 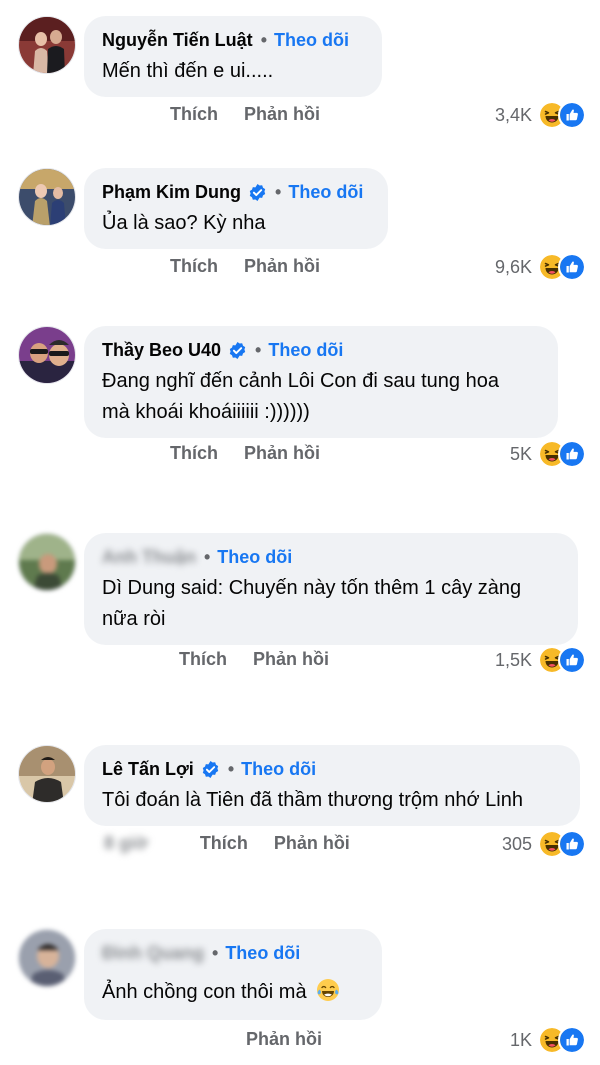 What do you see at coordinates (513, 659) in the screenshot?
I see `reaction-count: 1,5K` at bounding box center [513, 659].